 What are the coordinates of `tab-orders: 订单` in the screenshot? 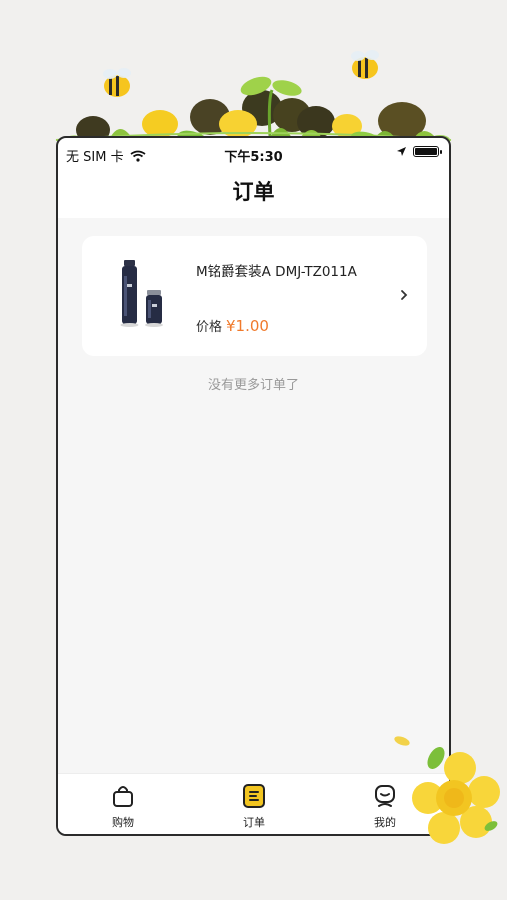 It's located at (254, 806).